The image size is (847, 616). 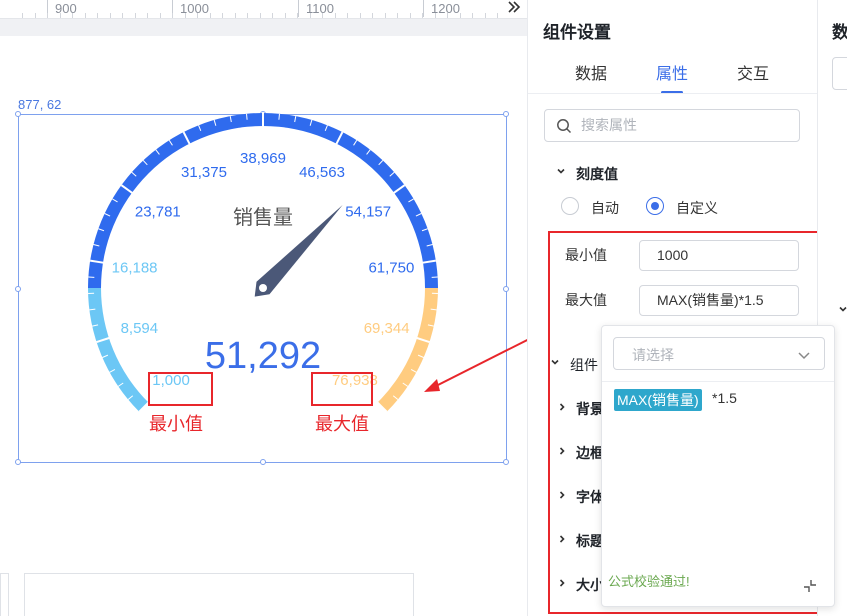 What do you see at coordinates (176, 424) in the screenshot?
I see `min-annotation-label: 最小值` at bounding box center [176, 424].